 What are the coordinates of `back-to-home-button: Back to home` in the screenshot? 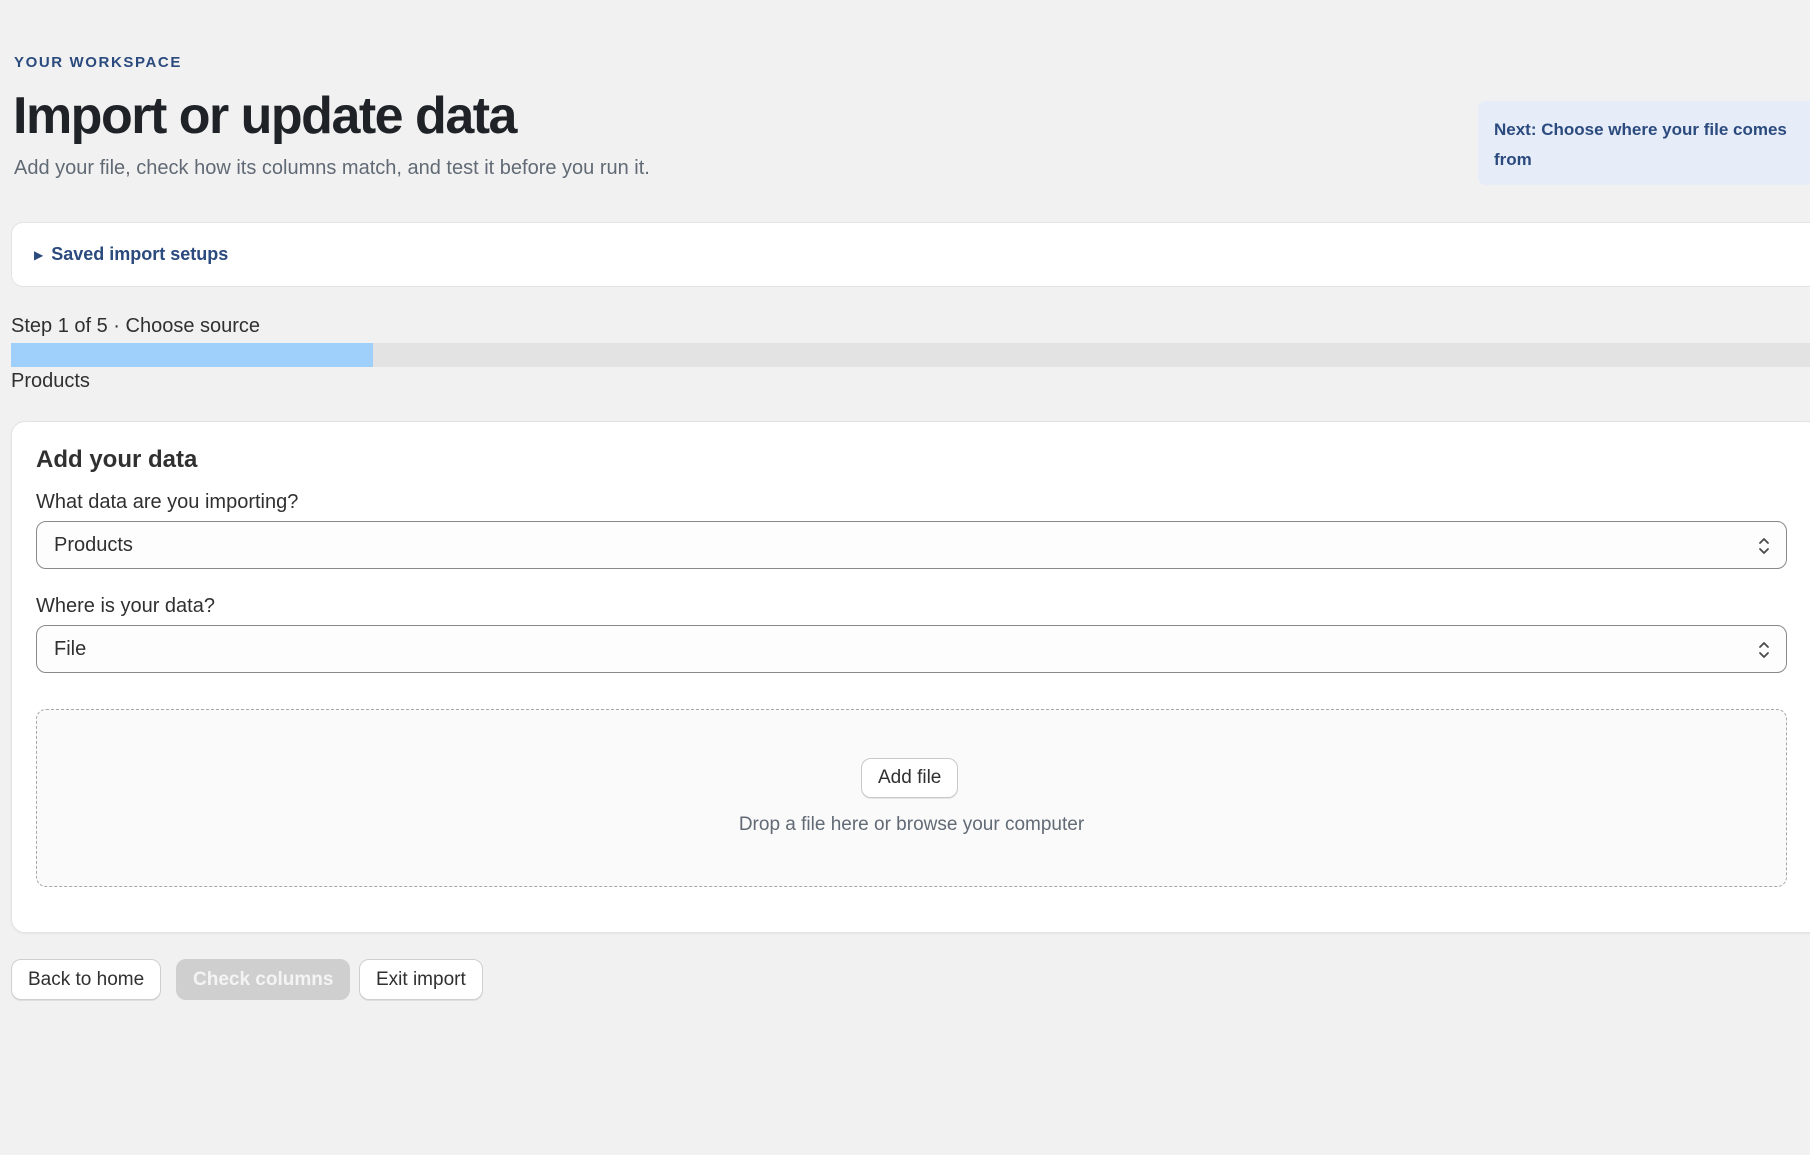 It's located at (86, 979).